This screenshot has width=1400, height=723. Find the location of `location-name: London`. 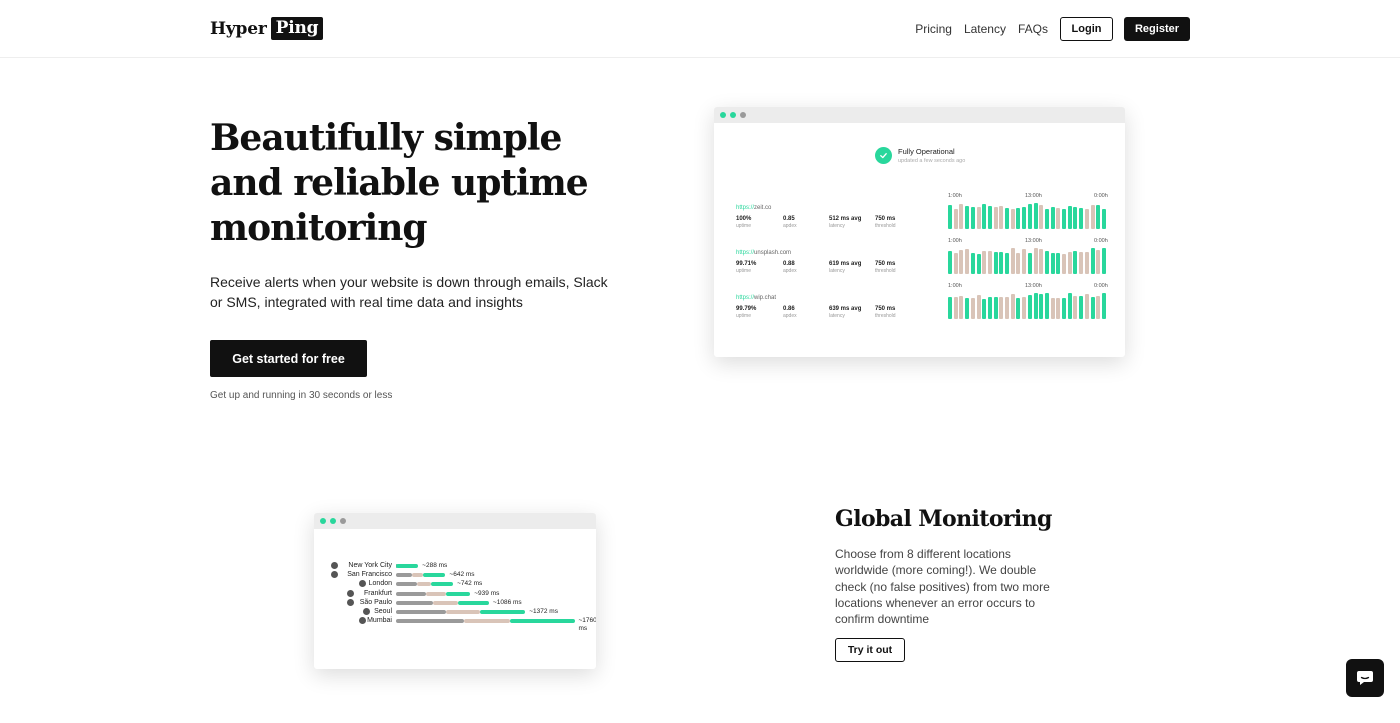

location-name: London is located at coordinates (380, 584).